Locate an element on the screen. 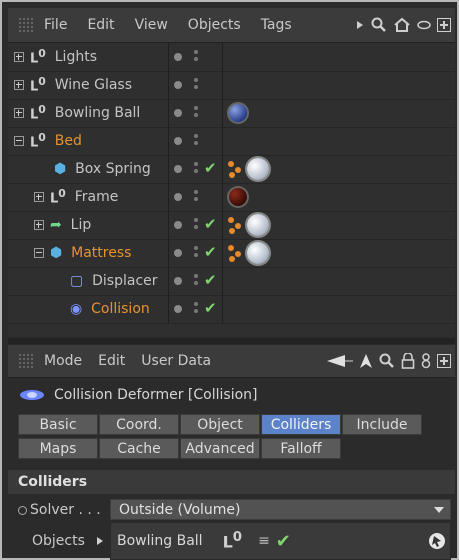 The width and height of the screenshot is (459, 560). tree-row-box-spring: ⬢ Box Spring ✔ is located at coordinates (231, 169).